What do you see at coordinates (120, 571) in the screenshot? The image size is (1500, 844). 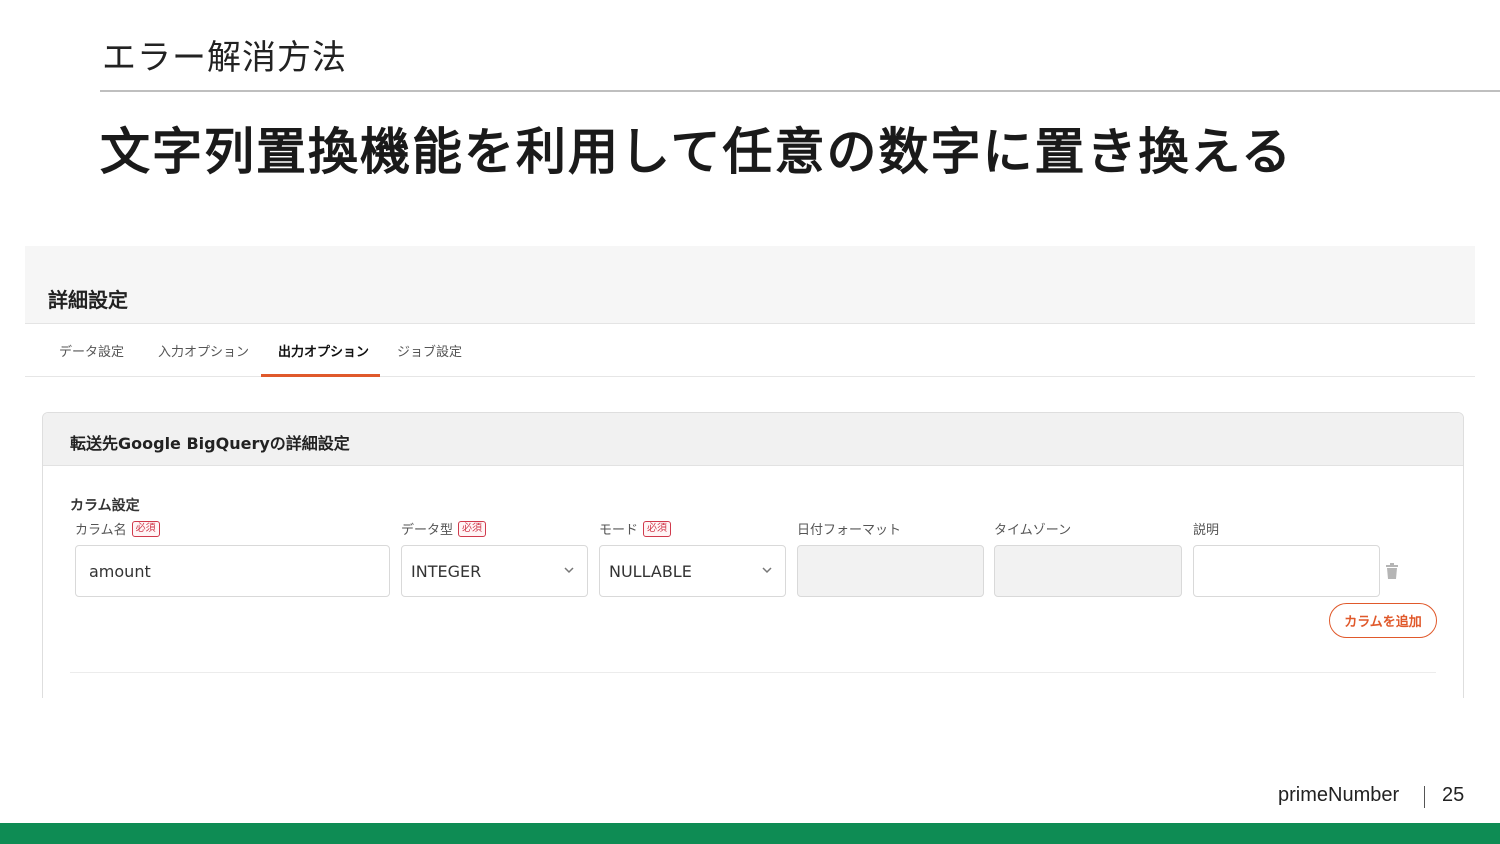 I see `column-name-value: amount` at bounding box center [120, 571].